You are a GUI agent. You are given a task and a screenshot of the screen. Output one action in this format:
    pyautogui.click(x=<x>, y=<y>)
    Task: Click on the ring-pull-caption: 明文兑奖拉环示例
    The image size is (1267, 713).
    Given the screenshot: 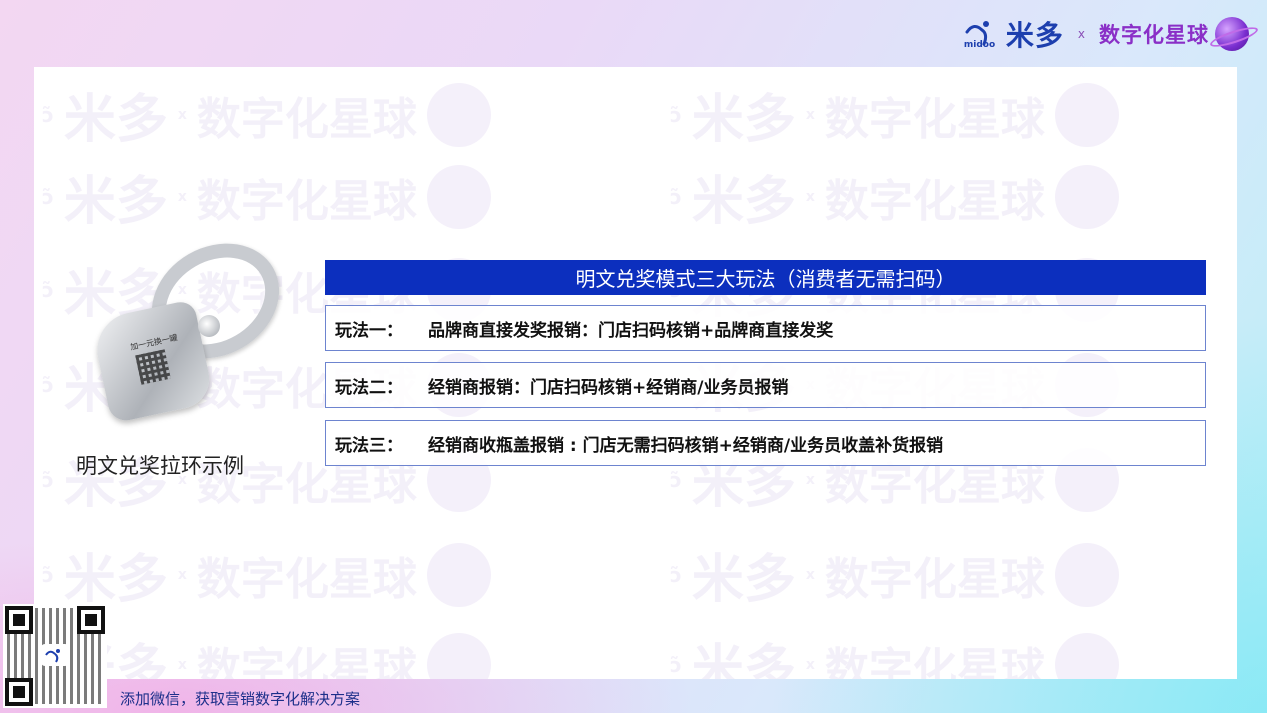 What is the action you would take?
    pyautogui.click(x=160, y=466)
    